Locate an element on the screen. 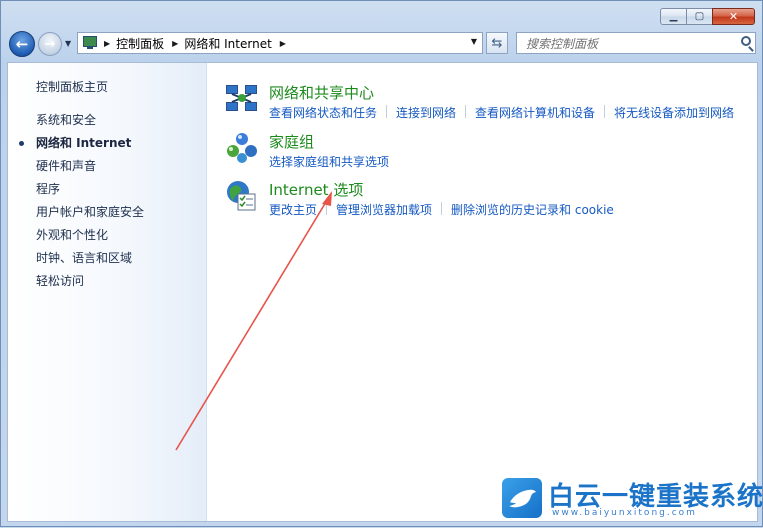  sidebar-item-appearance: 外观和个性化 is located at coordinates (72, 234).